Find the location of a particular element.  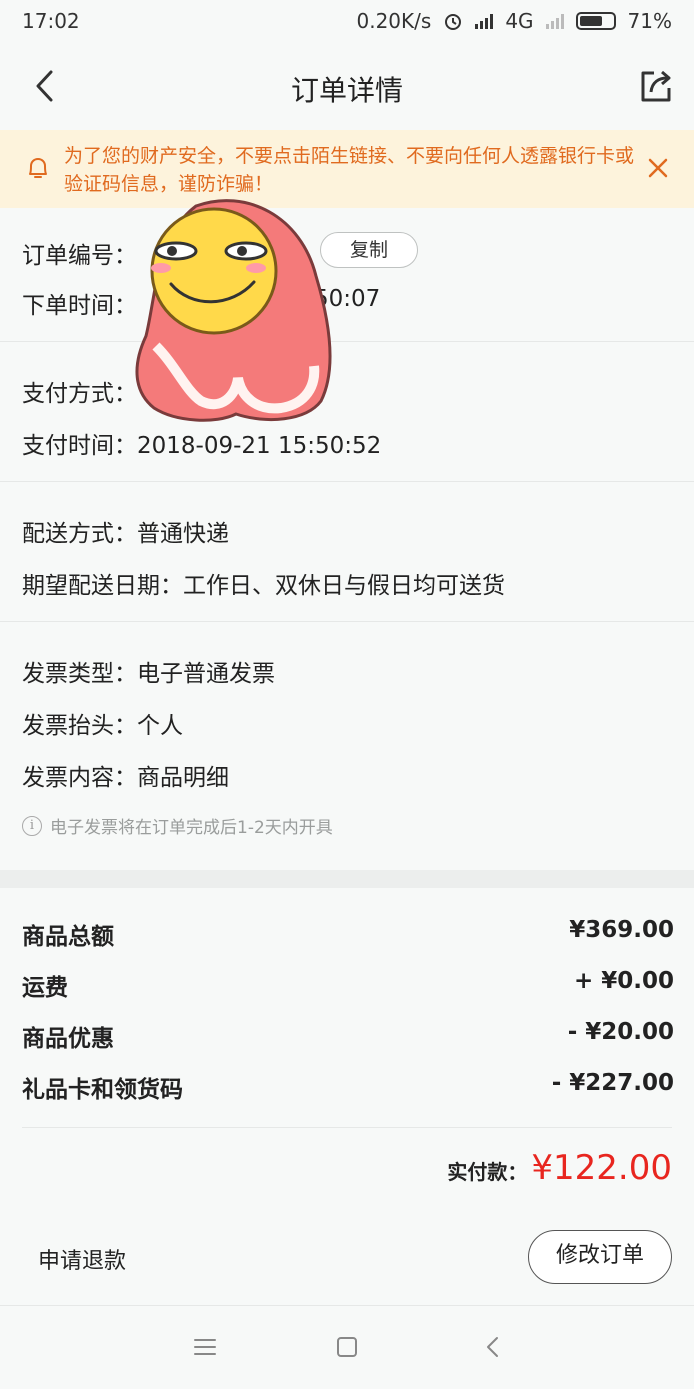

nav-bar: 订单详情 is located at coordinates (347, 87).